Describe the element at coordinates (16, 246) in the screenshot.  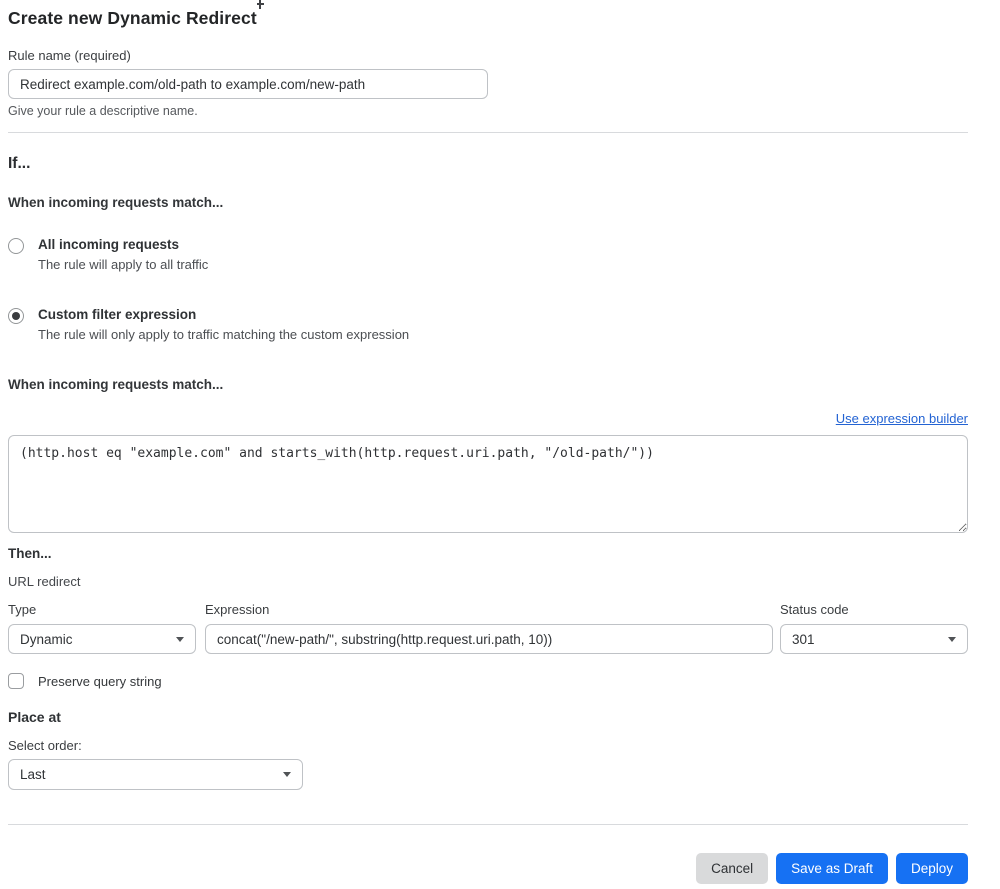
I see `radio-all-requests` at that location.